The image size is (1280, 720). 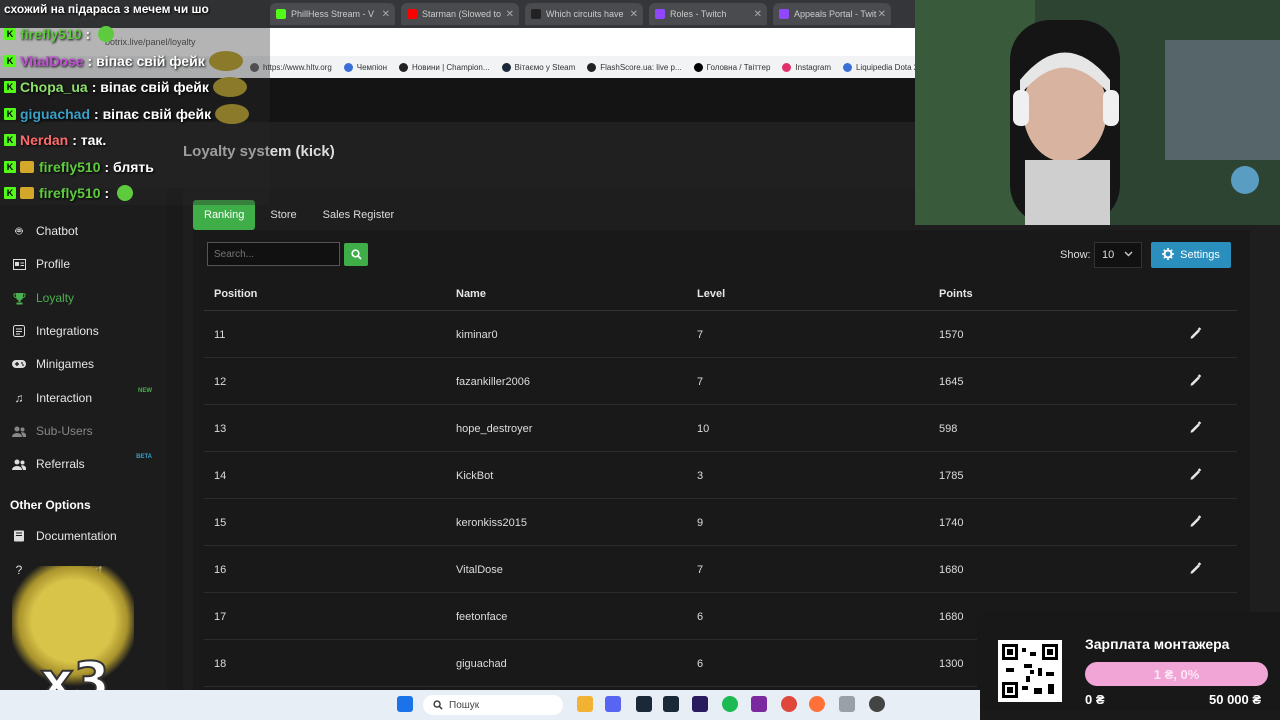 I want to click on cell-level: 6, so click(x=700, y=617).